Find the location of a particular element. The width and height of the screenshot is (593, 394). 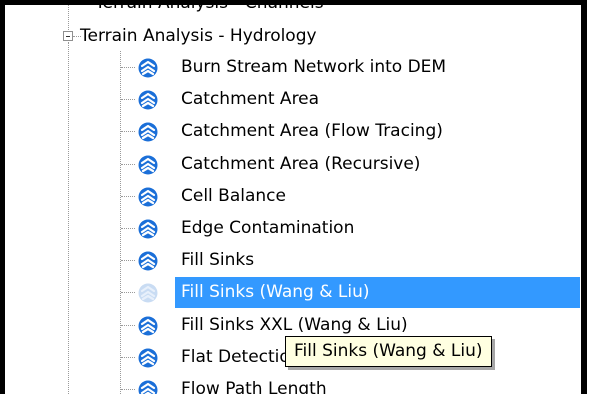

tree-item: Catchment Area is located at coordinates (290, 99).